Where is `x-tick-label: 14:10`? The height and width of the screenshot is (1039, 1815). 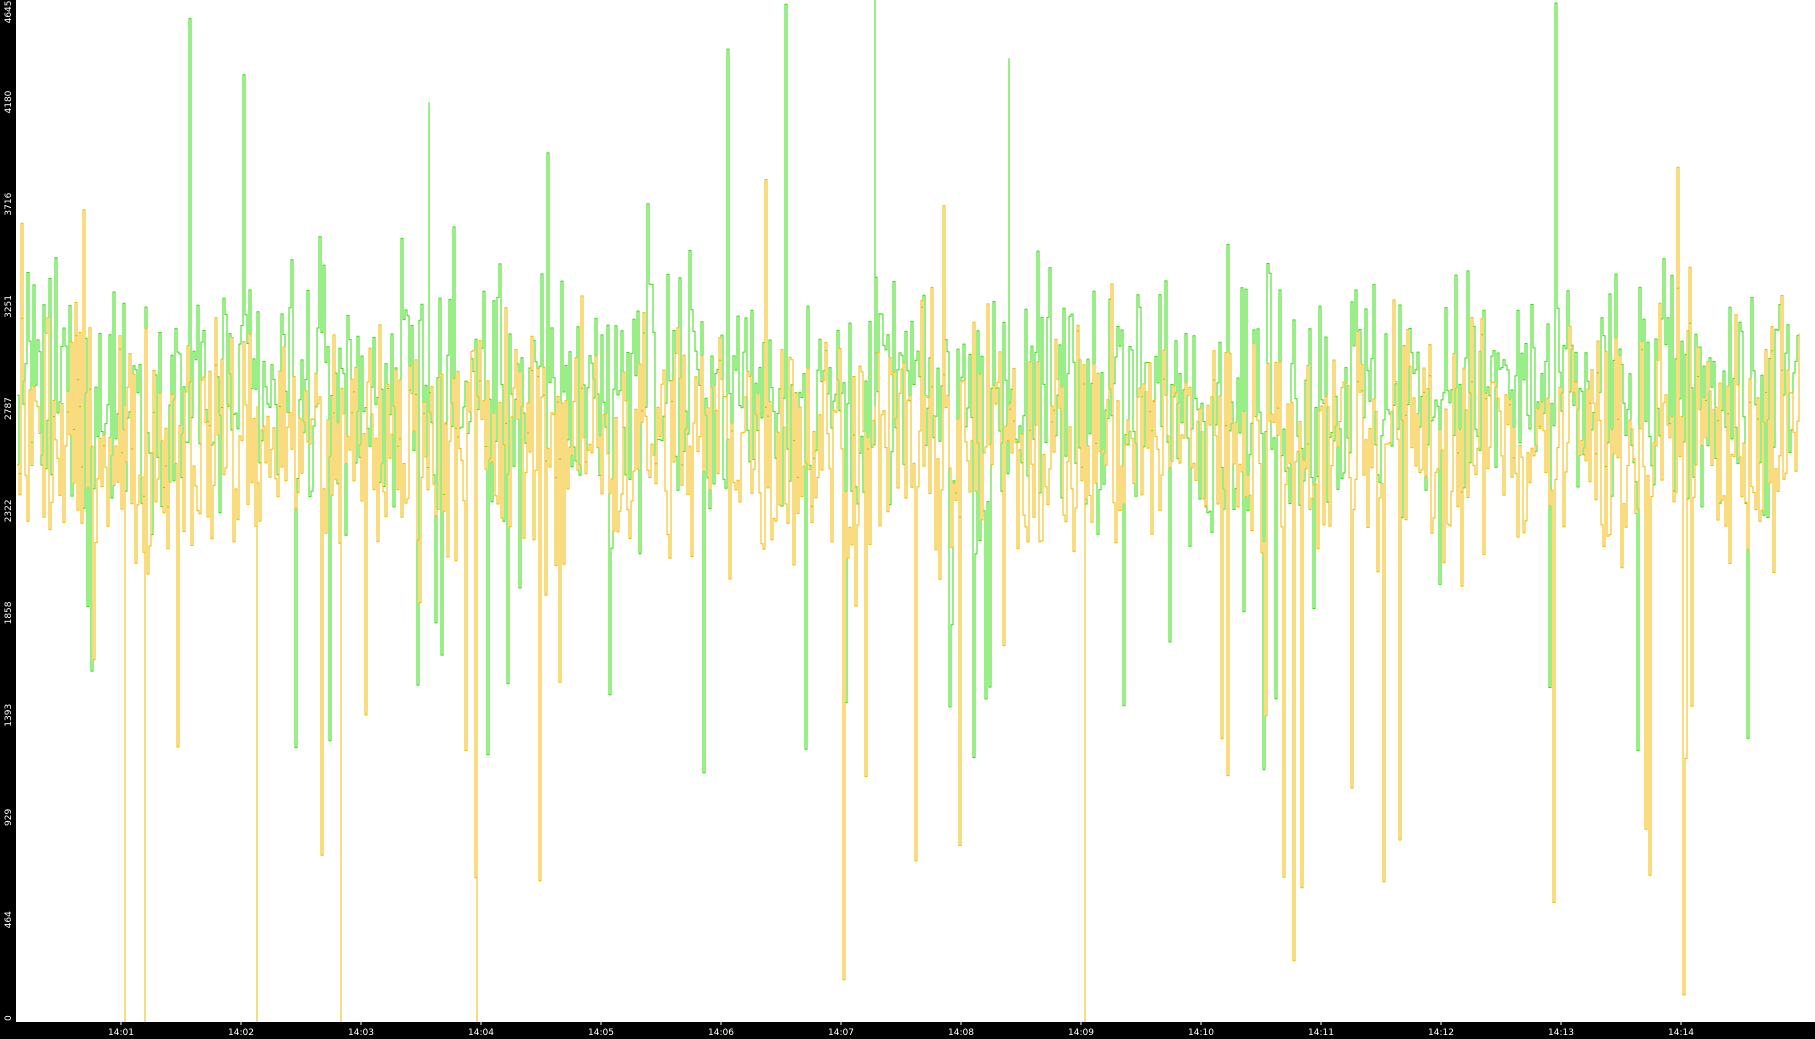 x-tick-label: 14:10 is located at coordinates (1201, 1033).